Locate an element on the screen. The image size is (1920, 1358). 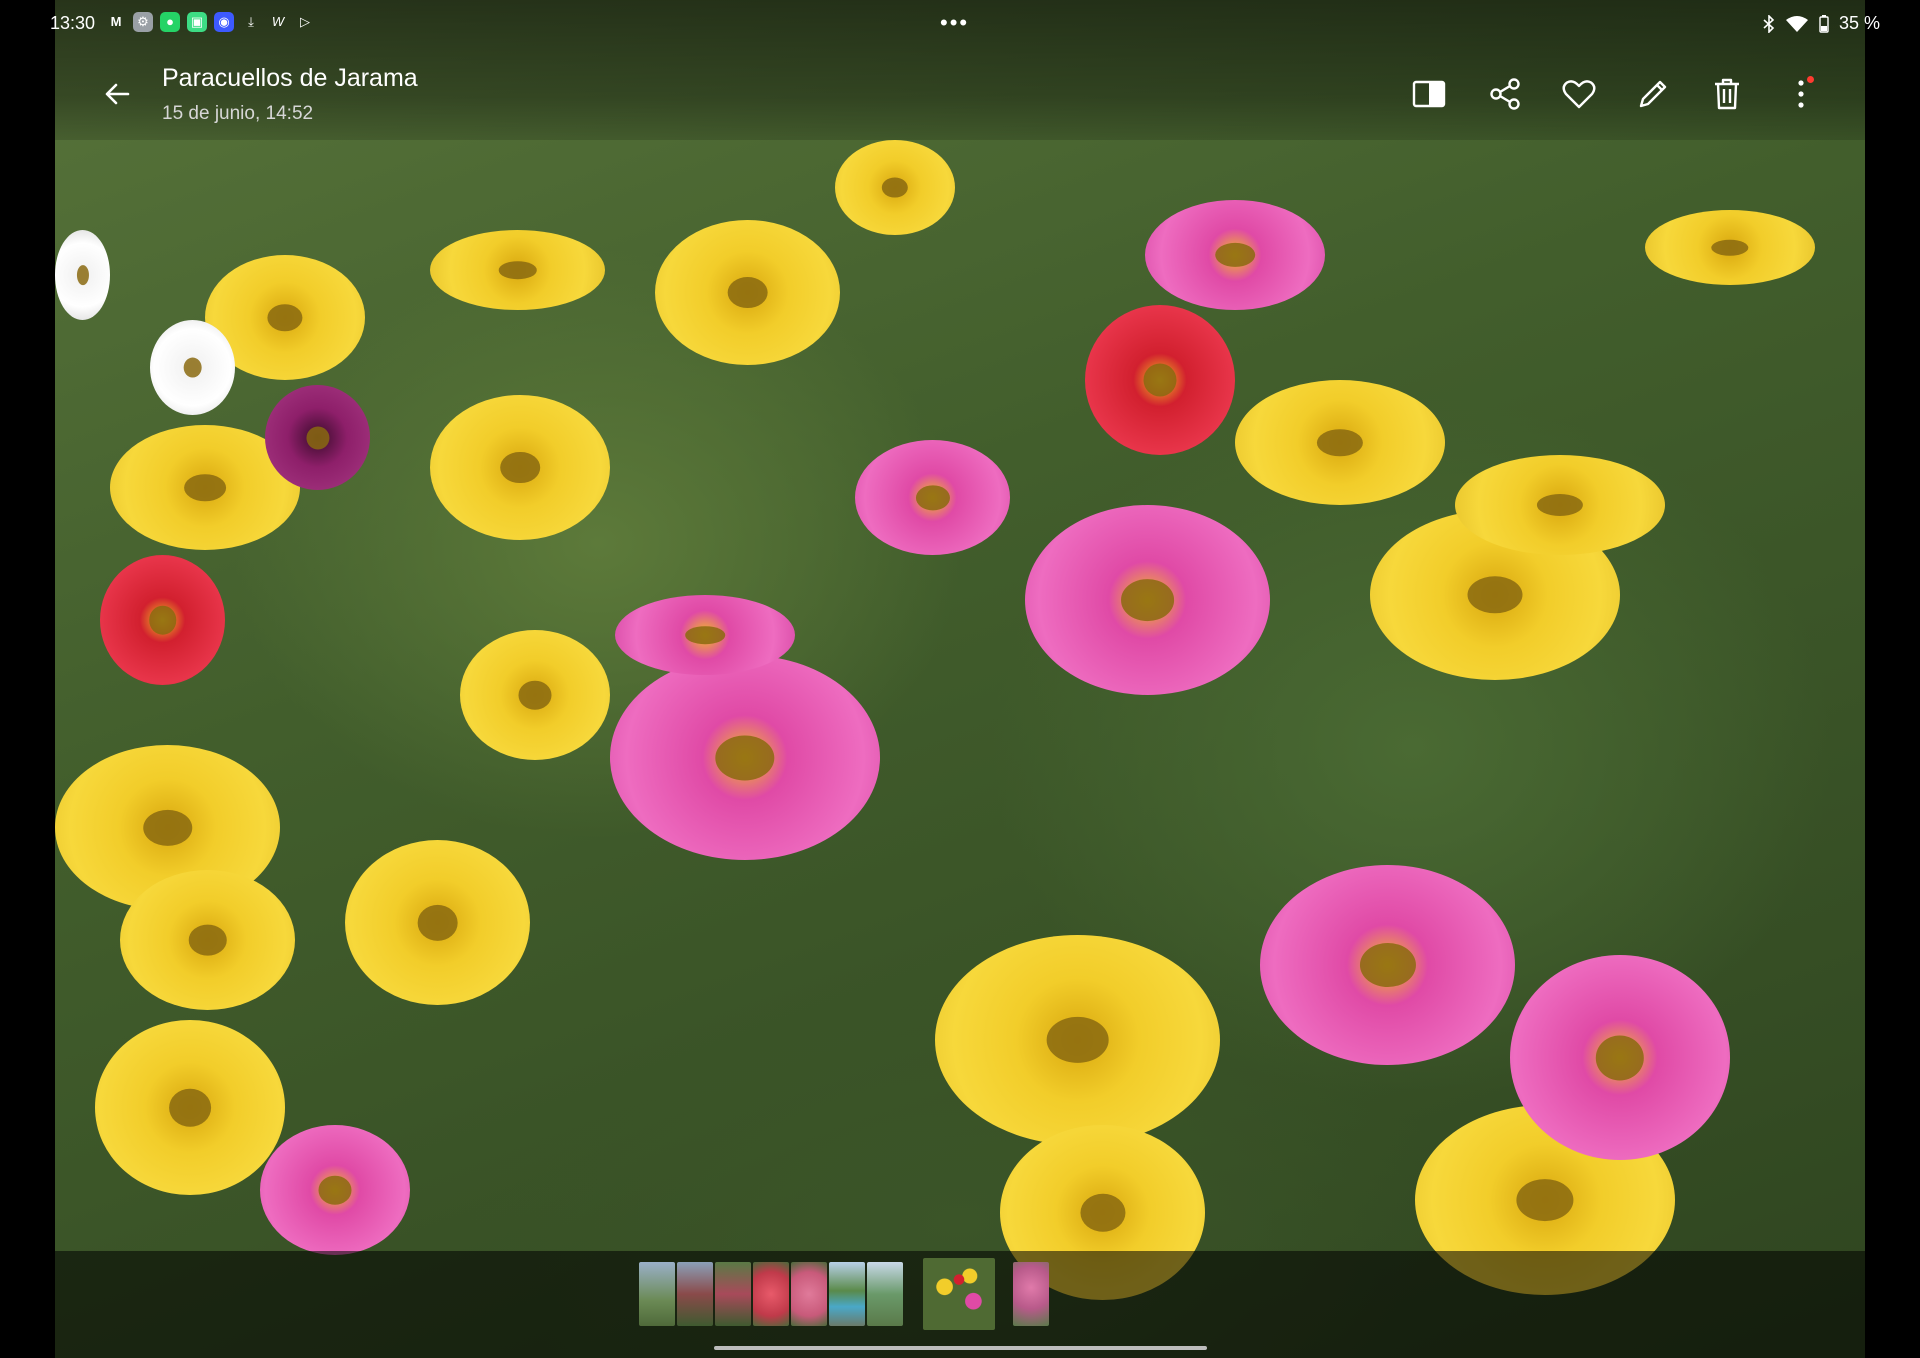
status-bar: 13:30 M ⚙ ● ▣ ◉ ⤓ W ▷ ••• 35 % is located at coordinates (960, 22).